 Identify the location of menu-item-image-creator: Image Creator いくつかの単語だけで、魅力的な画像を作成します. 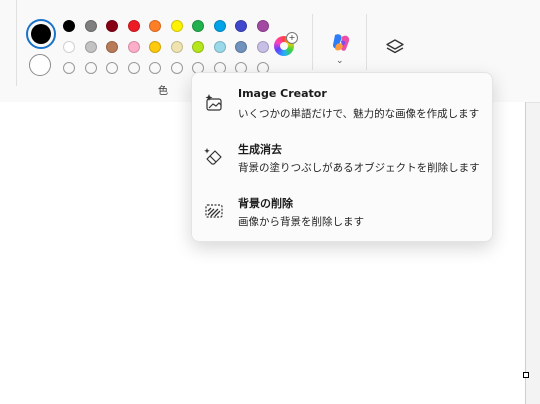
(342, 107).